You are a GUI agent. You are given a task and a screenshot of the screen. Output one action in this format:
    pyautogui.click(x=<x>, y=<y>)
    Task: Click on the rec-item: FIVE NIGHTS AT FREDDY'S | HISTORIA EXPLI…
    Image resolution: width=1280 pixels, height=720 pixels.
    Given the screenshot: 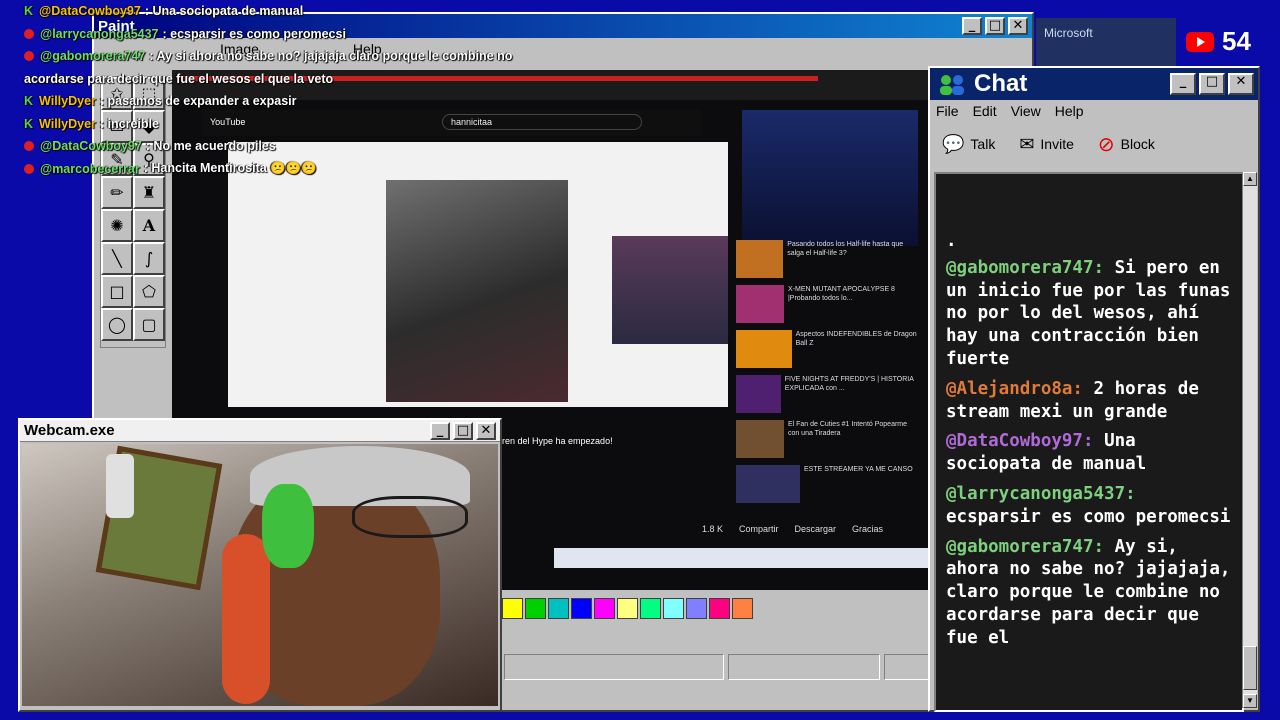 What is the action you would take?
    pyautogui.click(x=827, y=396)
    